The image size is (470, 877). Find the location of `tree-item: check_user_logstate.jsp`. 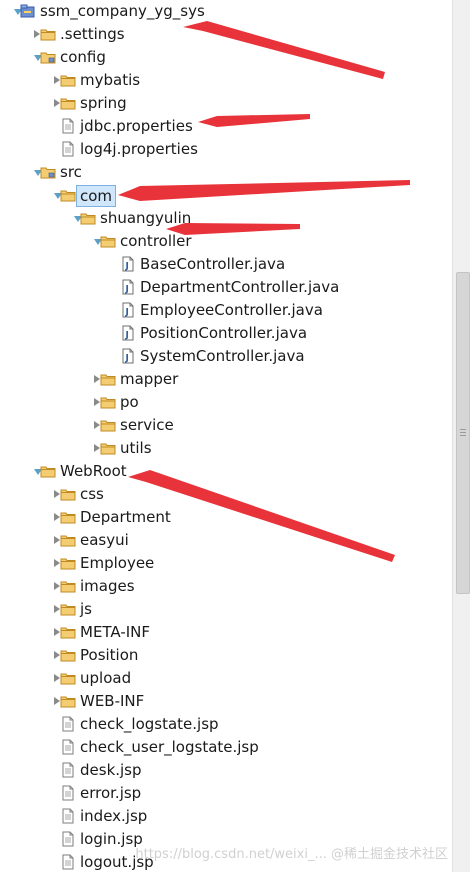

tree-item: check_user_logstate.jsp is located at coordinates (226, 747).